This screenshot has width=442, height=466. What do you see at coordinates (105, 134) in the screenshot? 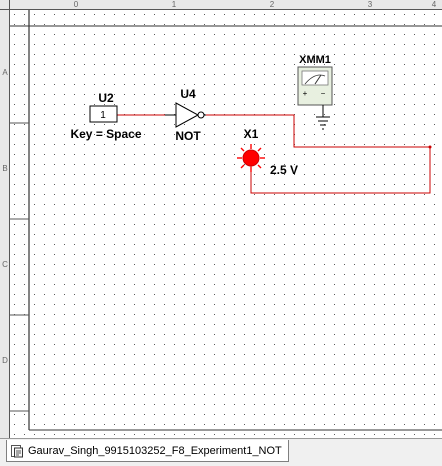
I see `switch-key-label: Key = Space` at bounding box center [105, 134].